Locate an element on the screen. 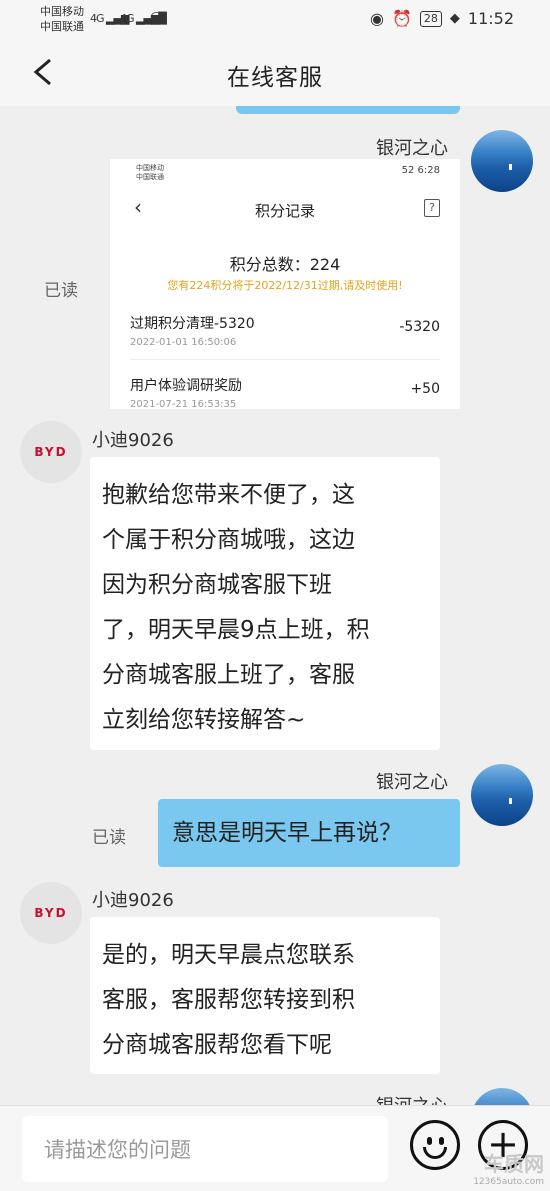 Image resolution: width=550 pixels, height=1191 pixels. message-line: 因为积分商城客服下班 is located at coordinates (217, 585).